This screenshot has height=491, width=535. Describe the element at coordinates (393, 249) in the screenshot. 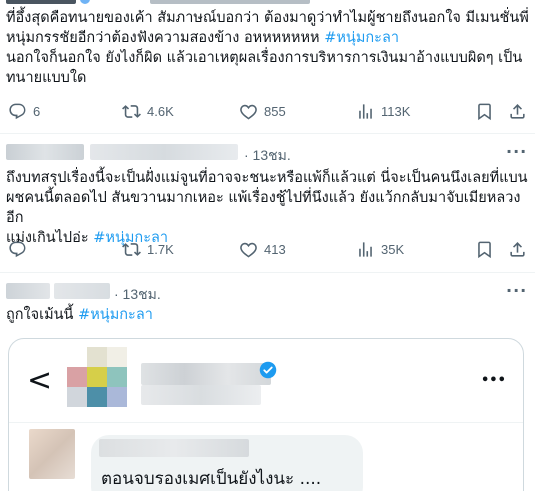

I see `view-count: 35K` at that location.